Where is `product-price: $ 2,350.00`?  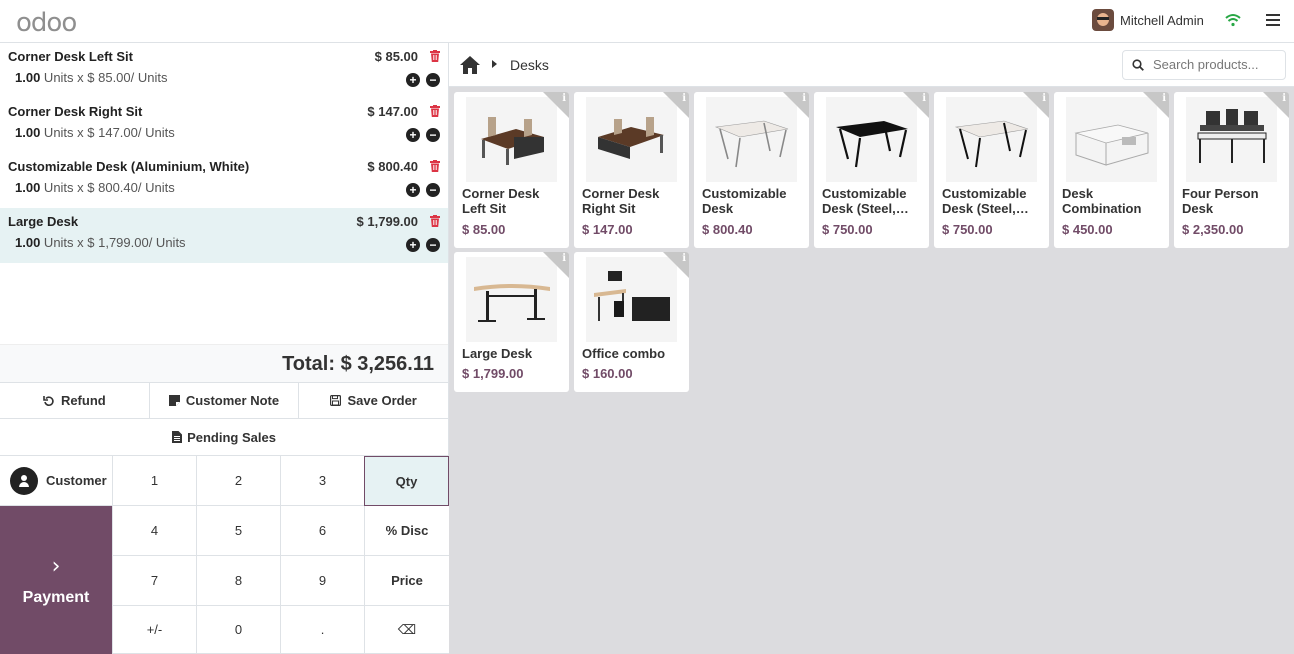
product-price: $ 2,350.00 is located at coordinates (1213, 229).